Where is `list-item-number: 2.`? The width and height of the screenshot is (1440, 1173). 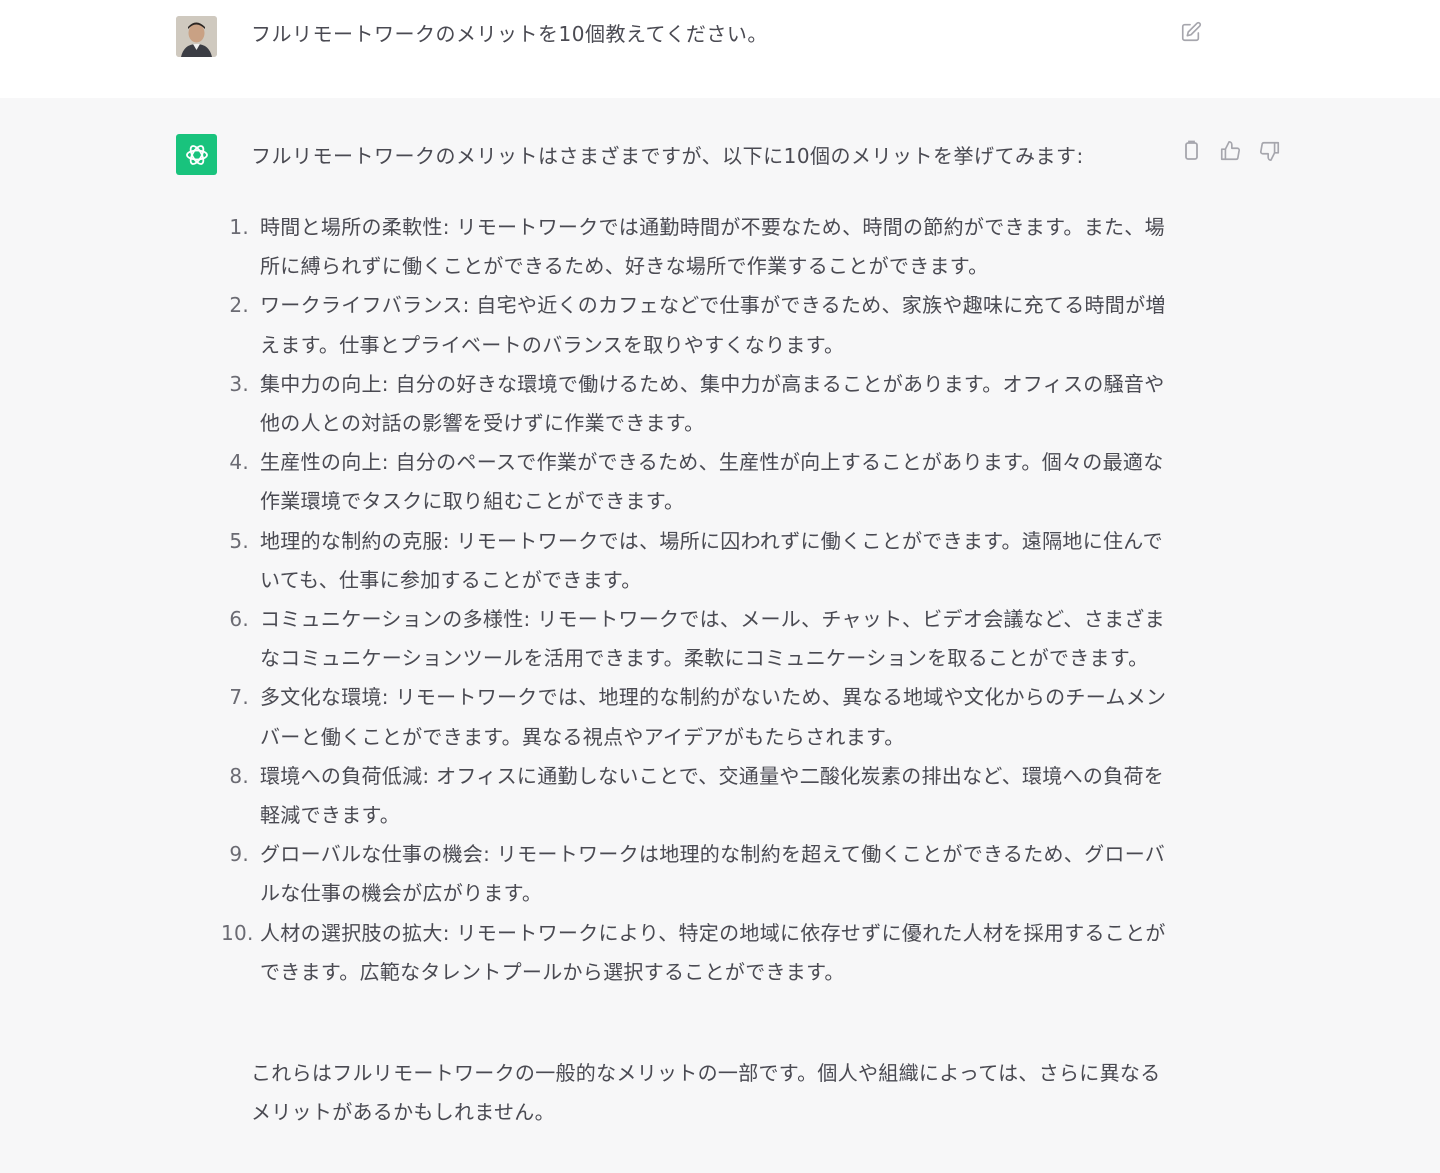
list-item-number: 2. is located at coordinates (239, 305).